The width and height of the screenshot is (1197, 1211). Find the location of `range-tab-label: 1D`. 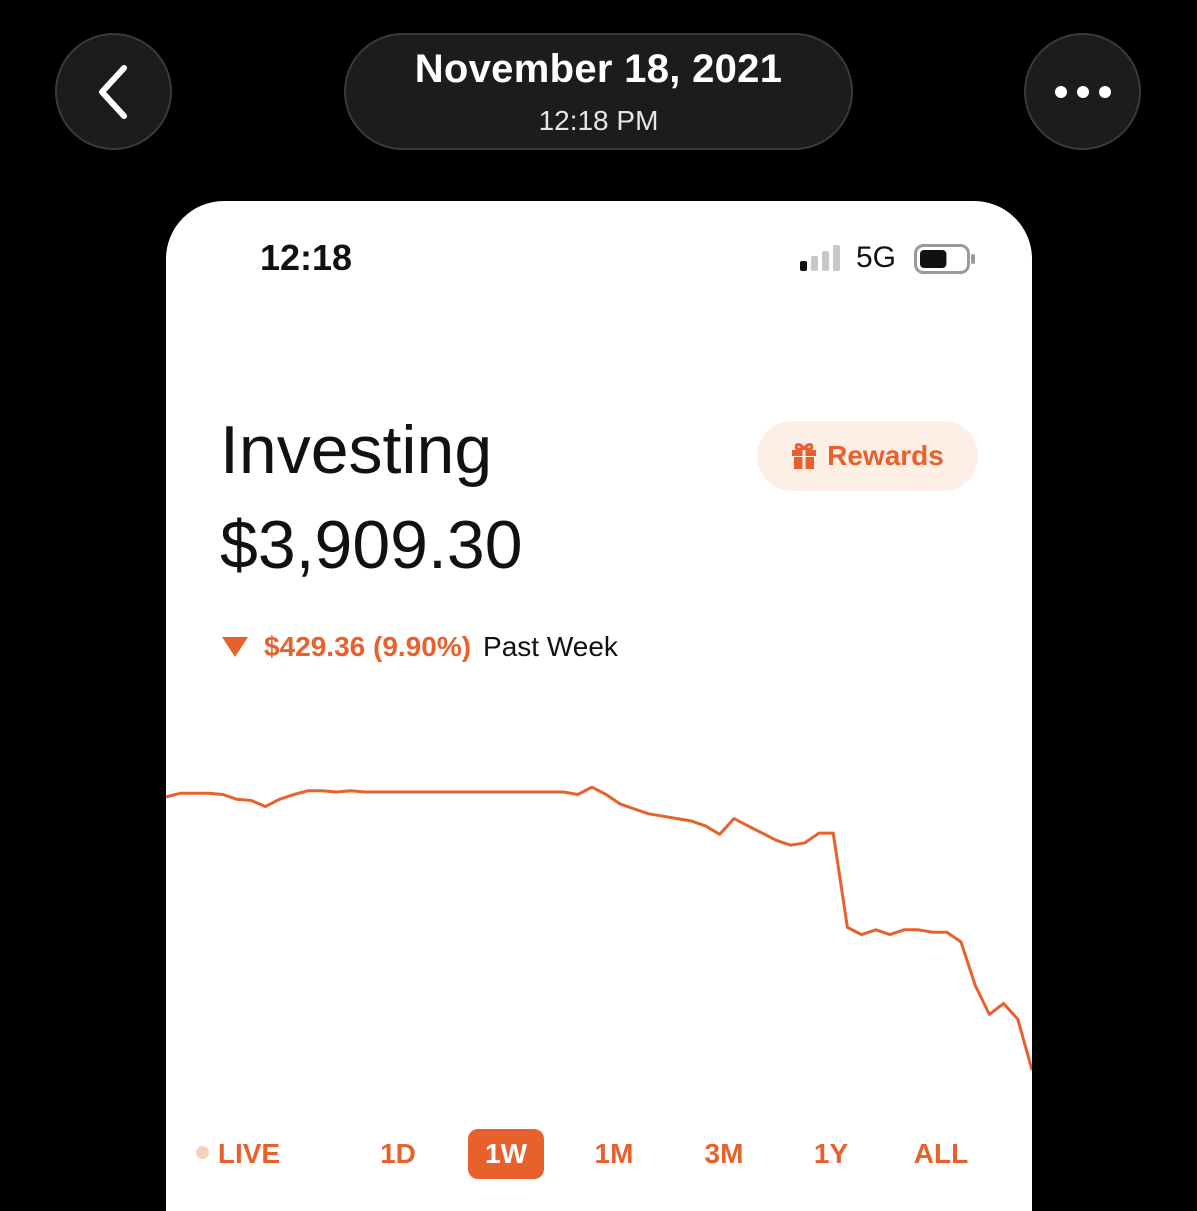

range-tab-label: 1D is located at coordinates (398, 1153).